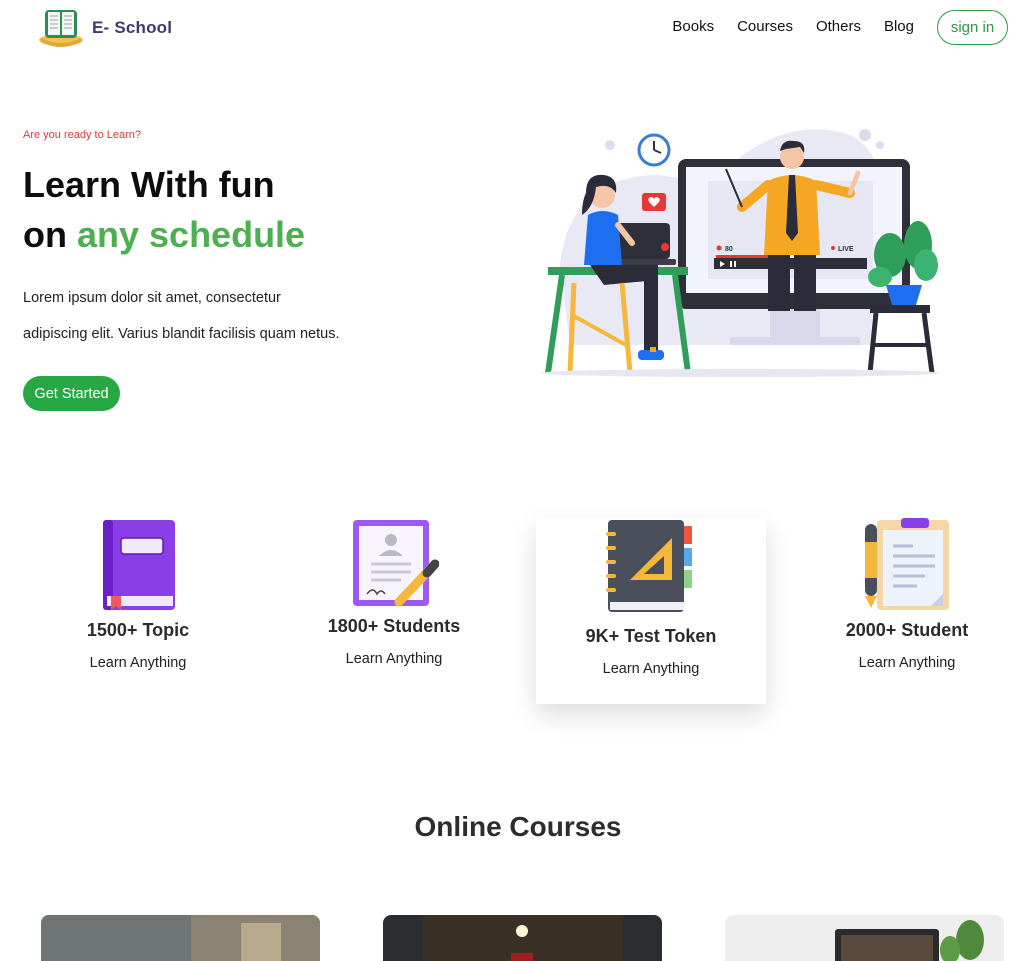 This screenshot has height=961, width=1036. Describe the element at coordinates (649, 566) in the screenshot. I see `notebook-ruler-icon` at that location.